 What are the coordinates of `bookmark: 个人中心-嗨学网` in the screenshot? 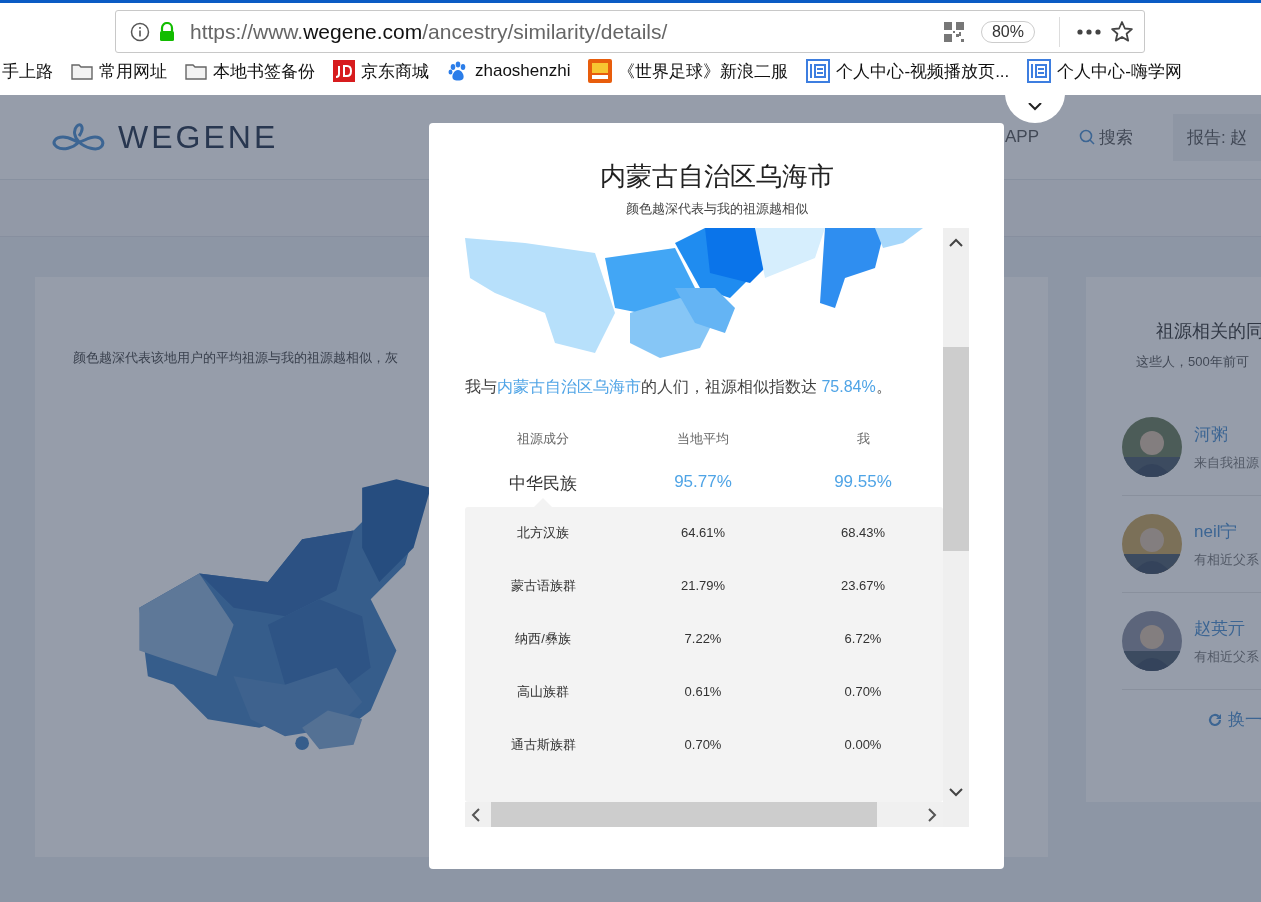 It's located at (1104, 71).